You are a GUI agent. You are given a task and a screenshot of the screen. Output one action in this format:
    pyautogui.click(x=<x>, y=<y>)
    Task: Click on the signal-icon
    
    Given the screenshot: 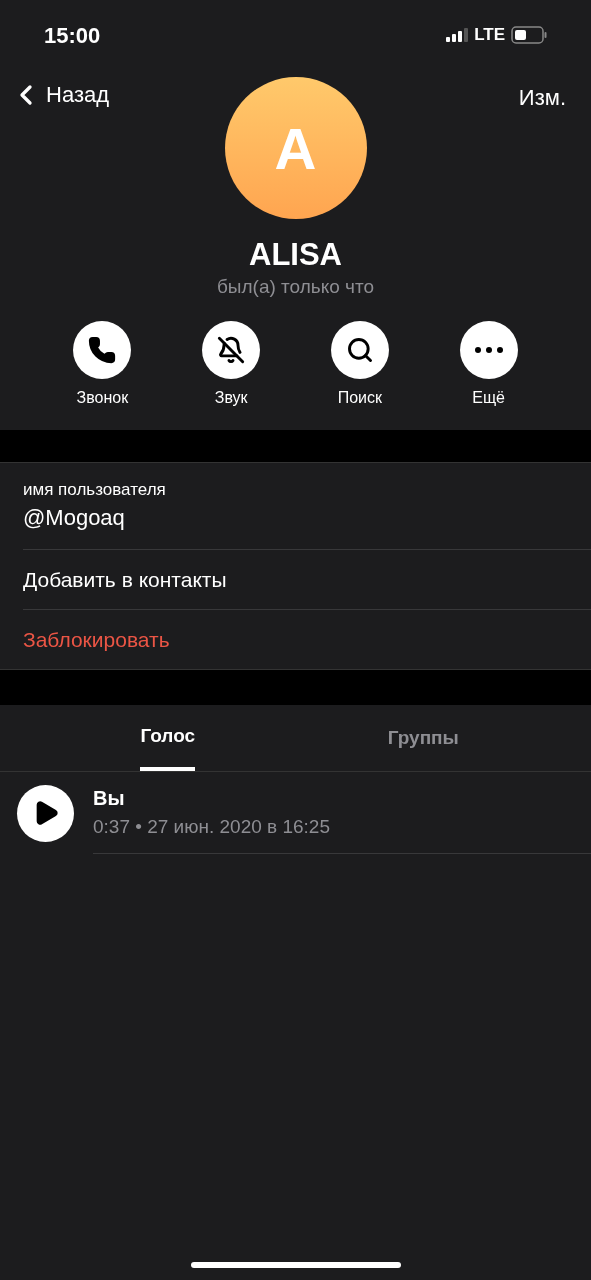 What is the action you would take?
    pyautogui.click(x=457, y=35)
    